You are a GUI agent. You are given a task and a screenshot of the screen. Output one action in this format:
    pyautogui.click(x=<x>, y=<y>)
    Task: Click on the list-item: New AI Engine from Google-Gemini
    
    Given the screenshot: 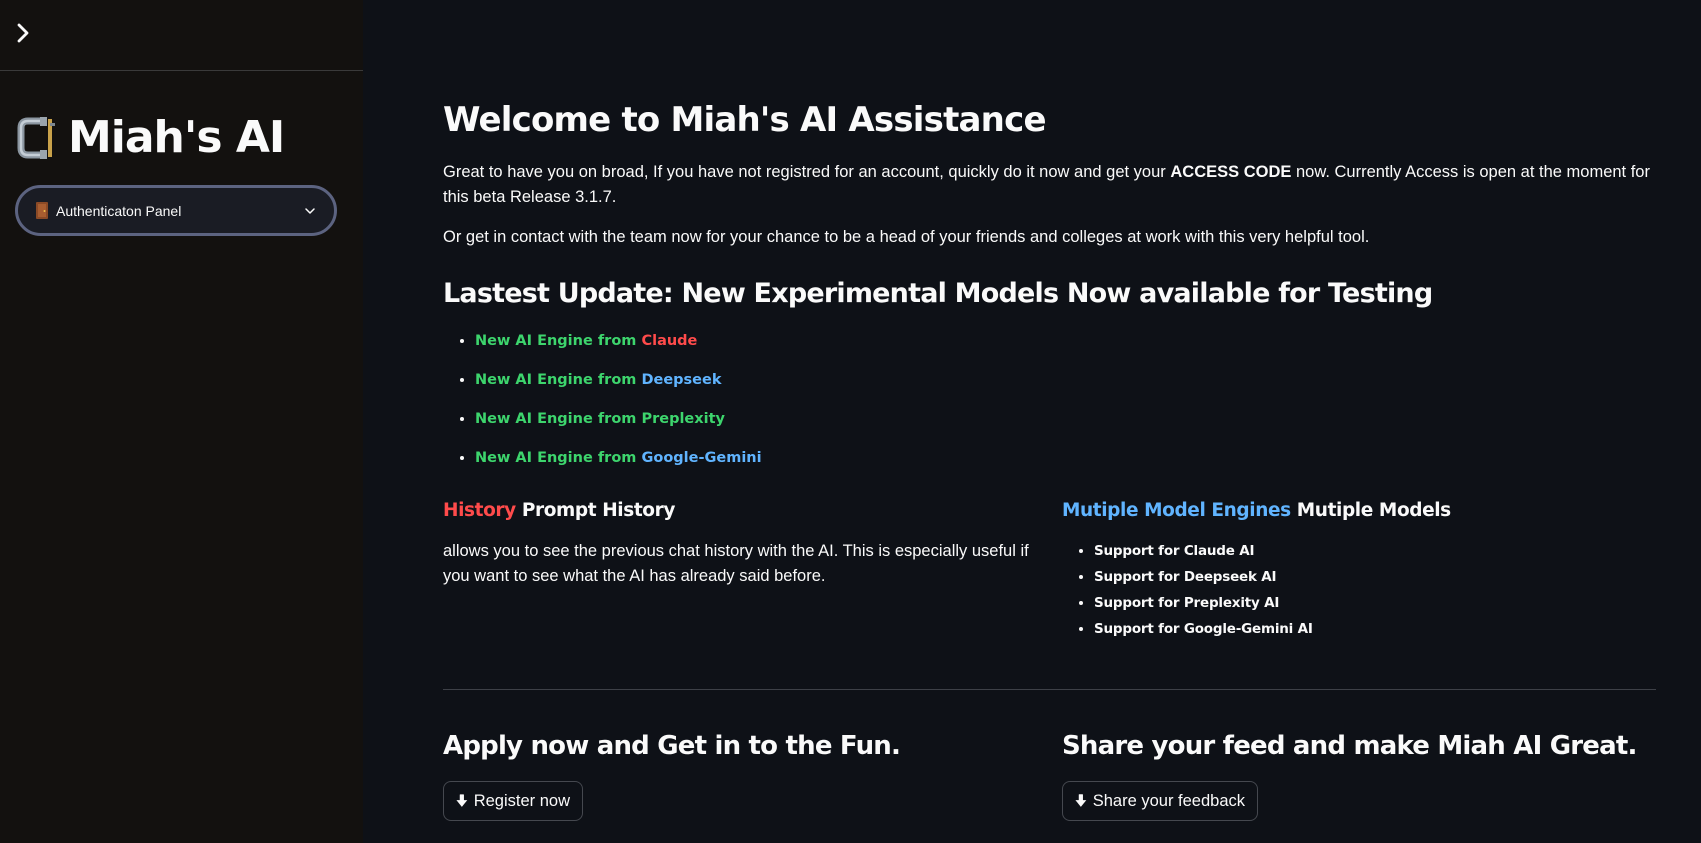 What is the action you would take?
    pyautogui.click(x=618, y=466)
    